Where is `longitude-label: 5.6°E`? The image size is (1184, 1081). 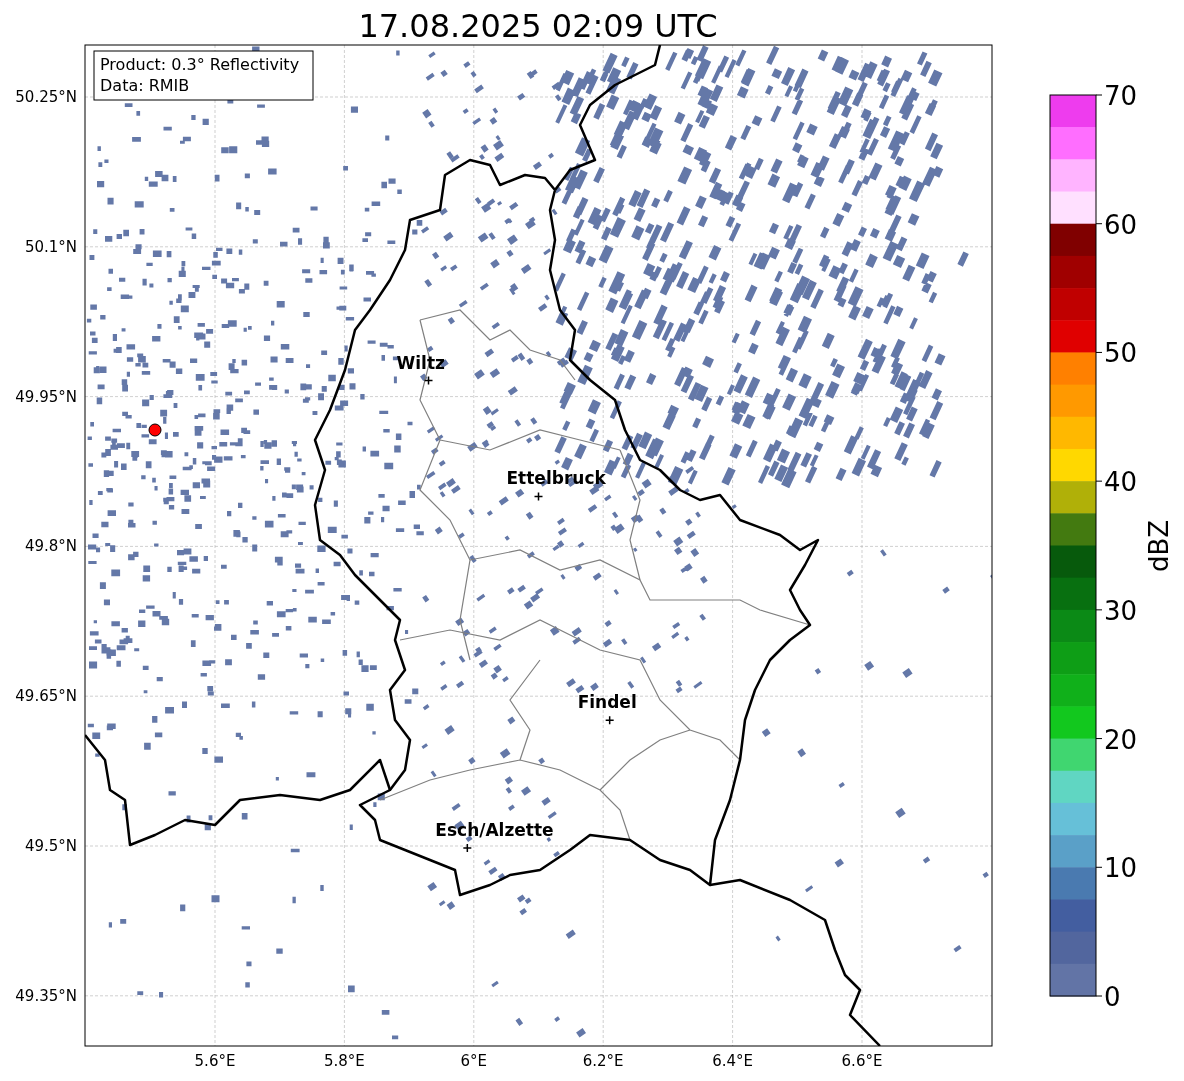
longitude-label: 5.6°E is located at coordinates (215, 1061).